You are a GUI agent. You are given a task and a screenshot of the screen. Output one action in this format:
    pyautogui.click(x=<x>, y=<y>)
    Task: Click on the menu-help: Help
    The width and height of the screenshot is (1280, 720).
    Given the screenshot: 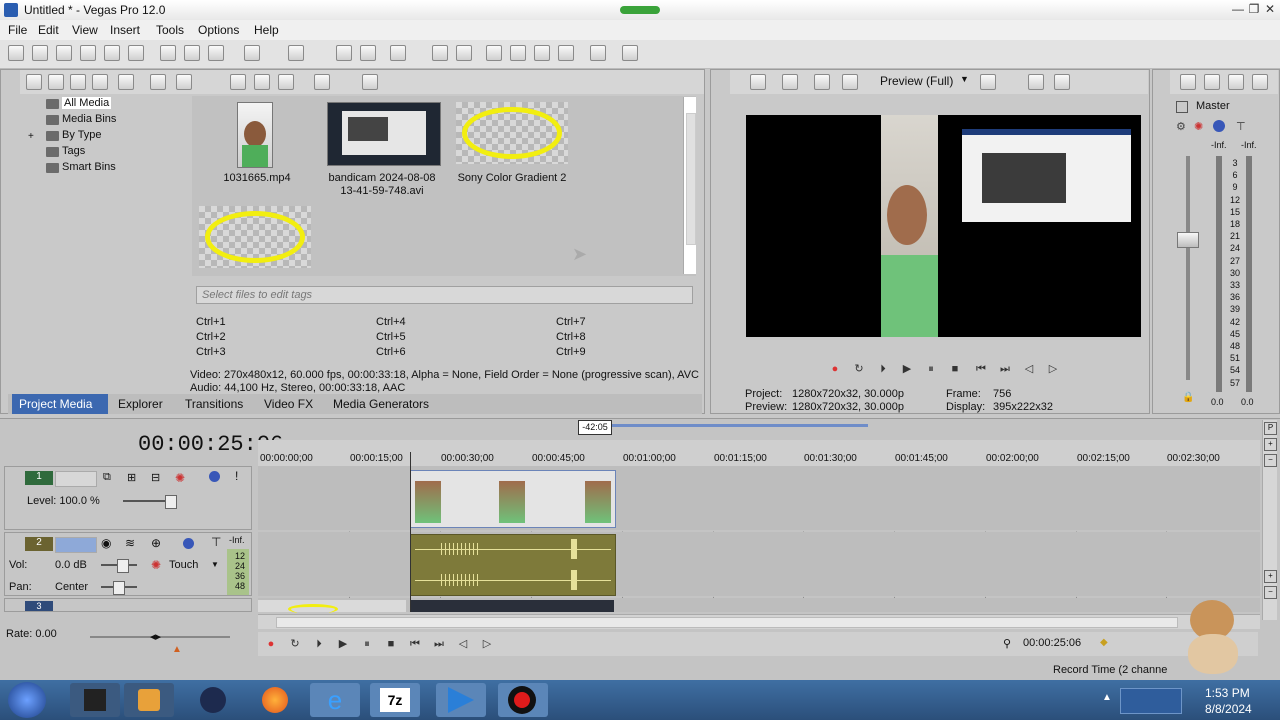 What is the action you would take?
    pyautogui.click(x=266, y=30)
    